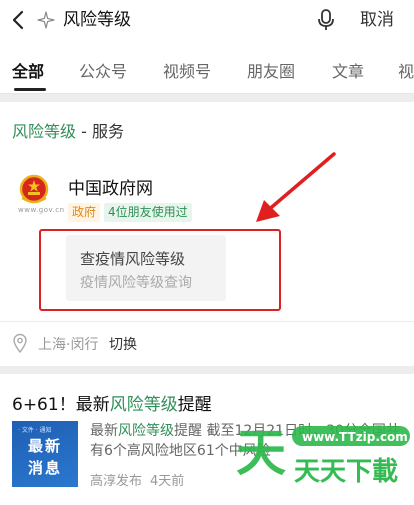 The height and width of the screenshot is (505, 414). I want to click on news-time: 4天前, so click(167, 481).